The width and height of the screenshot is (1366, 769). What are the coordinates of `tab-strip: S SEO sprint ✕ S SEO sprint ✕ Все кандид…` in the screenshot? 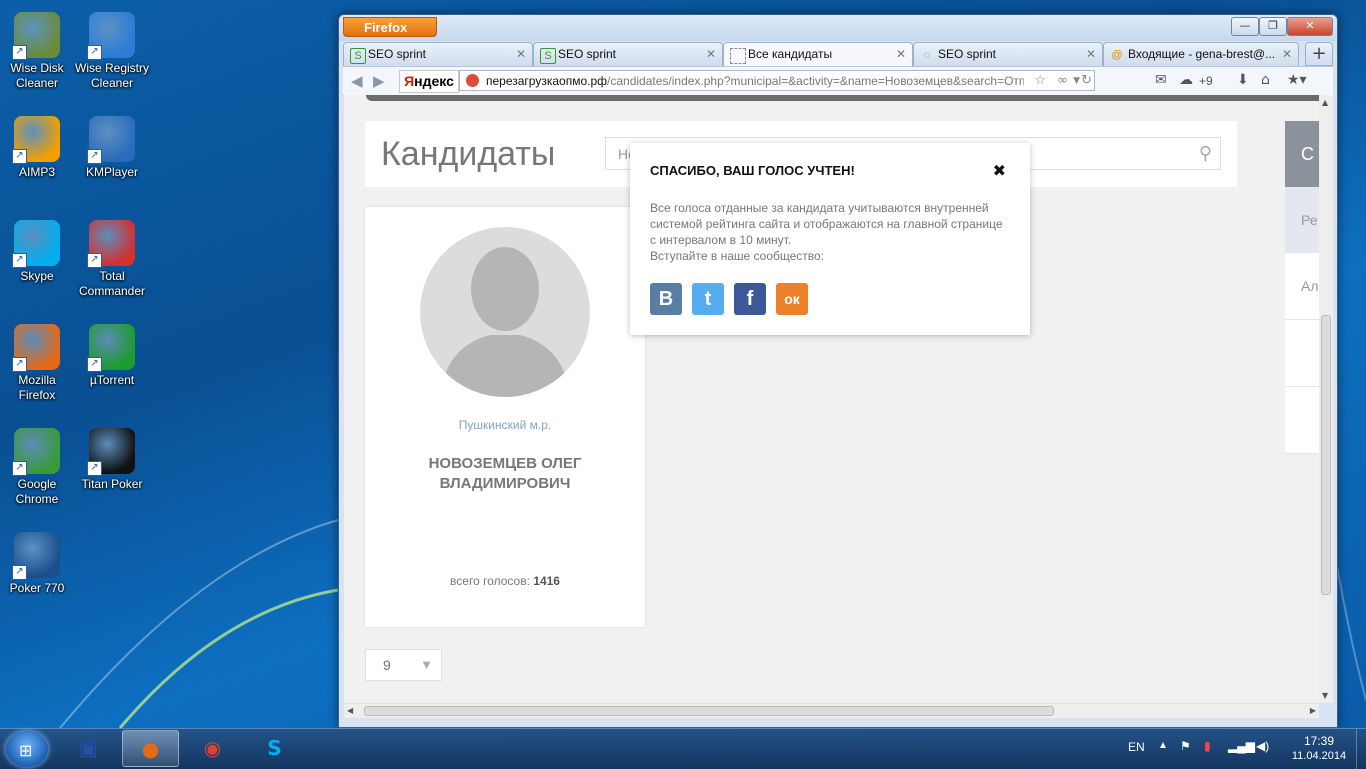 It's located at (838, 54).